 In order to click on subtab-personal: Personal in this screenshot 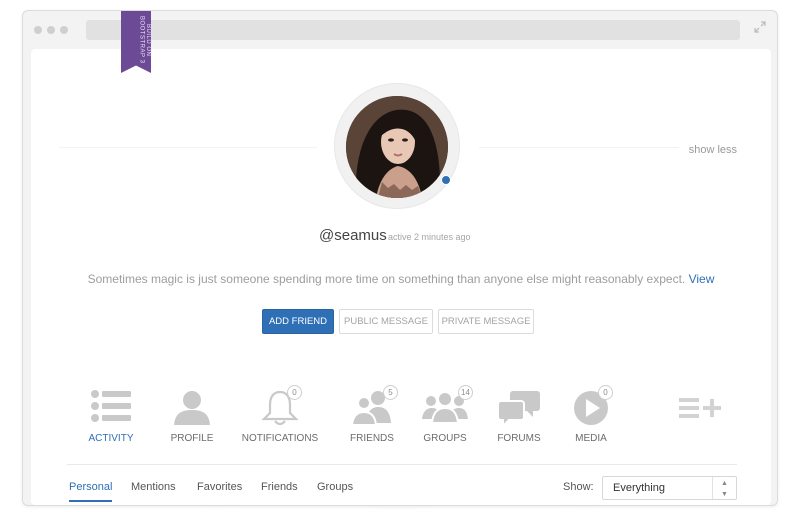, I will do `click(91, 491)`.